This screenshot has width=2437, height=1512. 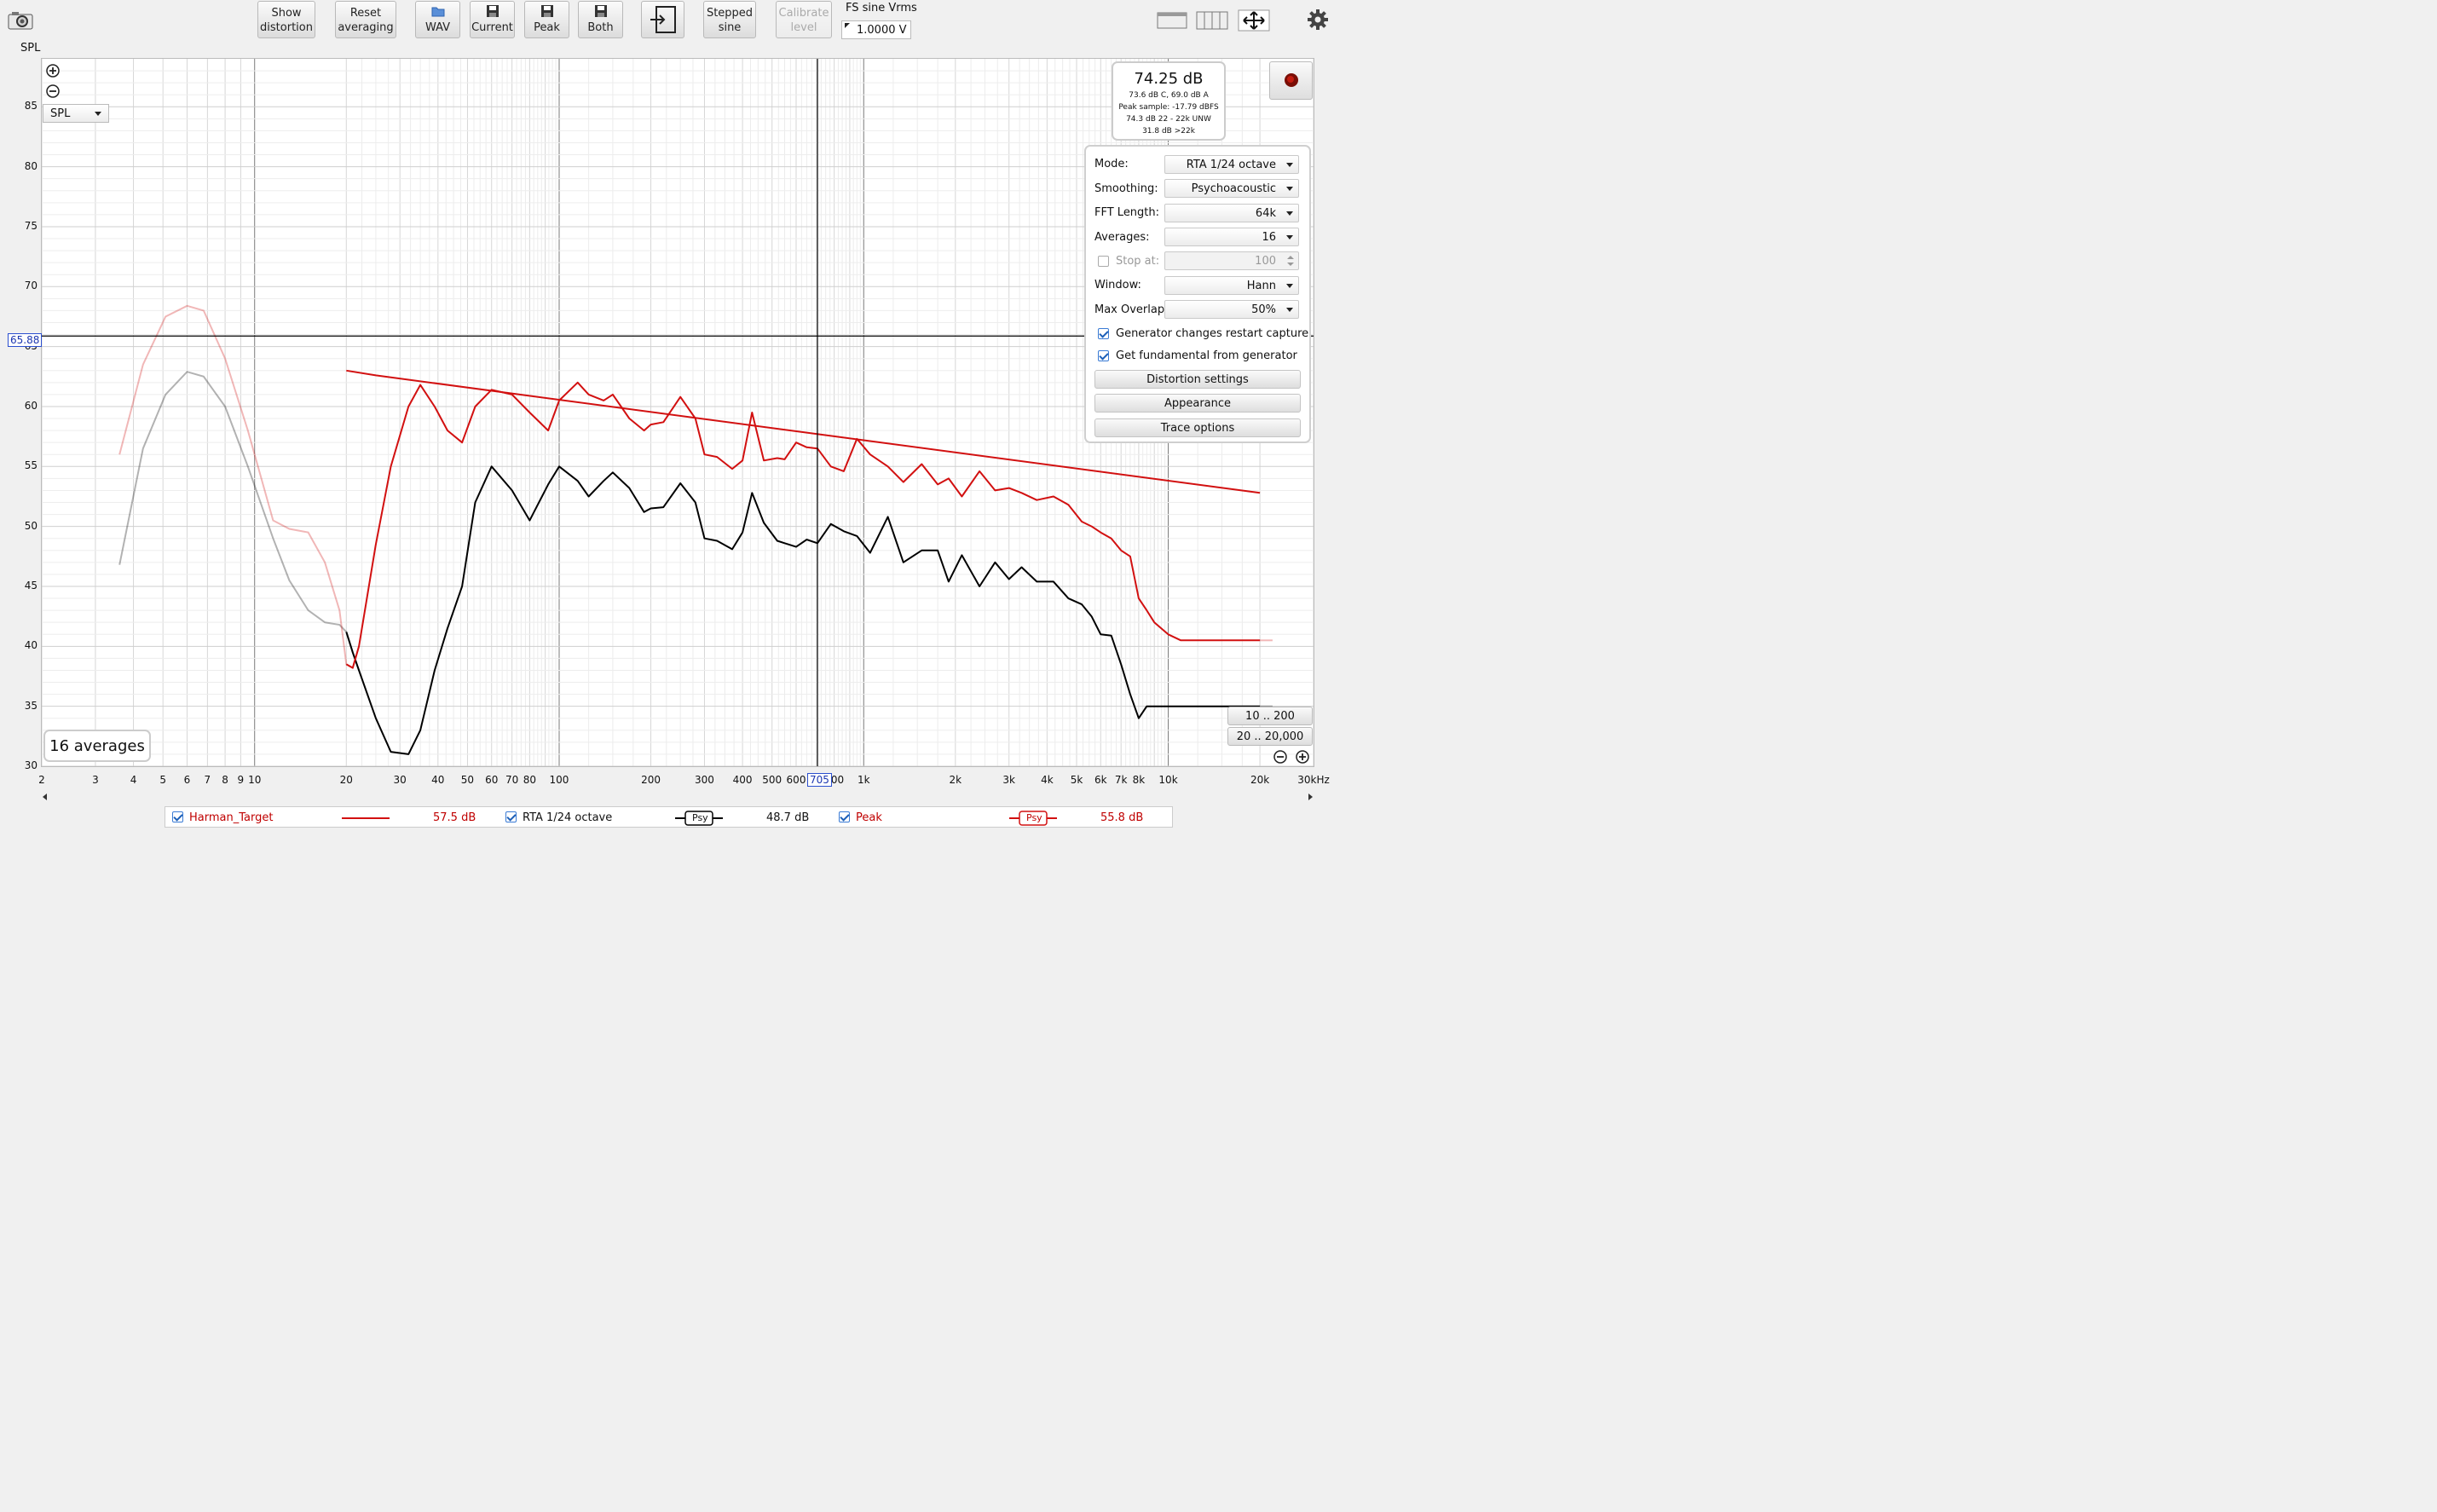 What do you see at coordinates (455, 817) in the screenshot?
I see `harman-target-value: 57.5 dB` at bounding box center [455, 817].